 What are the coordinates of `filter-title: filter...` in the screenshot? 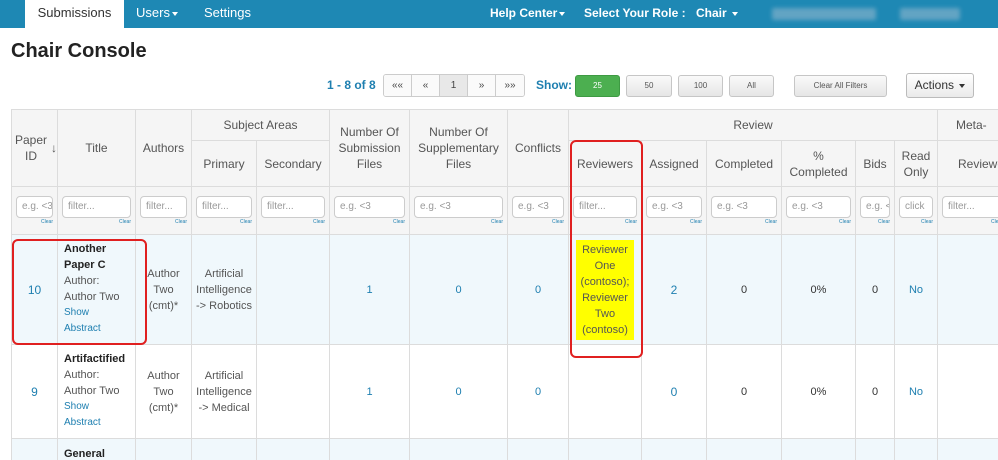 It's located at (96, 207).